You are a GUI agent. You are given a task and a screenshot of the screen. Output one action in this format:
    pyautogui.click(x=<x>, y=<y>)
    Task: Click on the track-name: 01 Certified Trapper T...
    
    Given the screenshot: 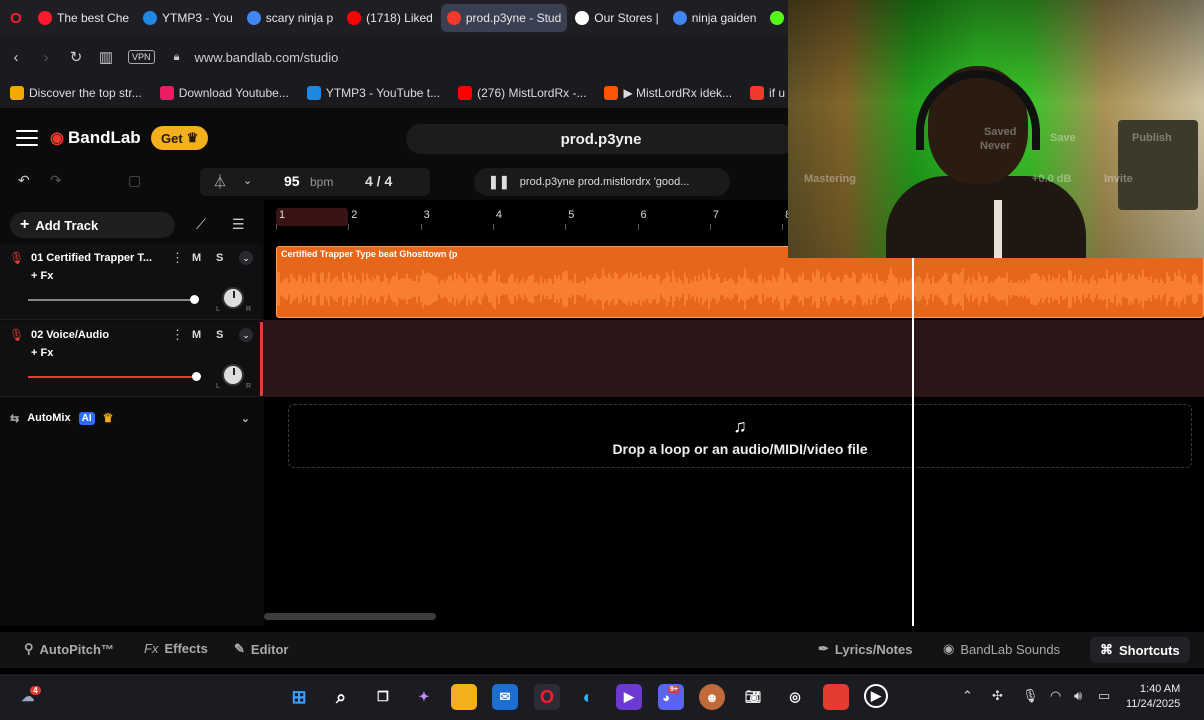 What is the action you would take?
    pyautogui.click(x=97, y=258)
    